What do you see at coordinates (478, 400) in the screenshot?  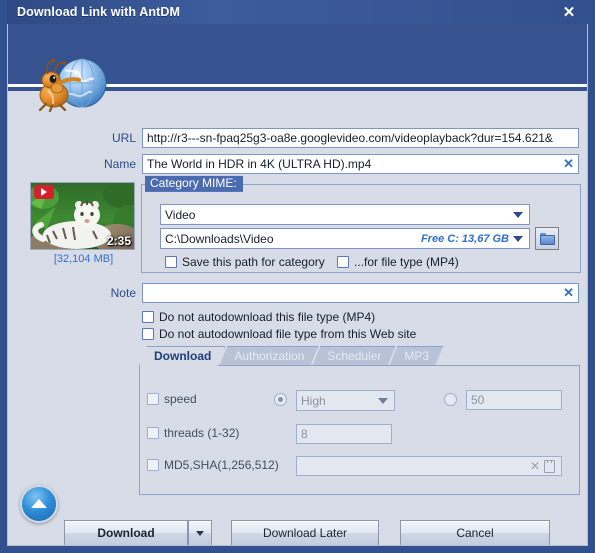 I see `speed-custom-value: 50` at bounding box center [478, 400].